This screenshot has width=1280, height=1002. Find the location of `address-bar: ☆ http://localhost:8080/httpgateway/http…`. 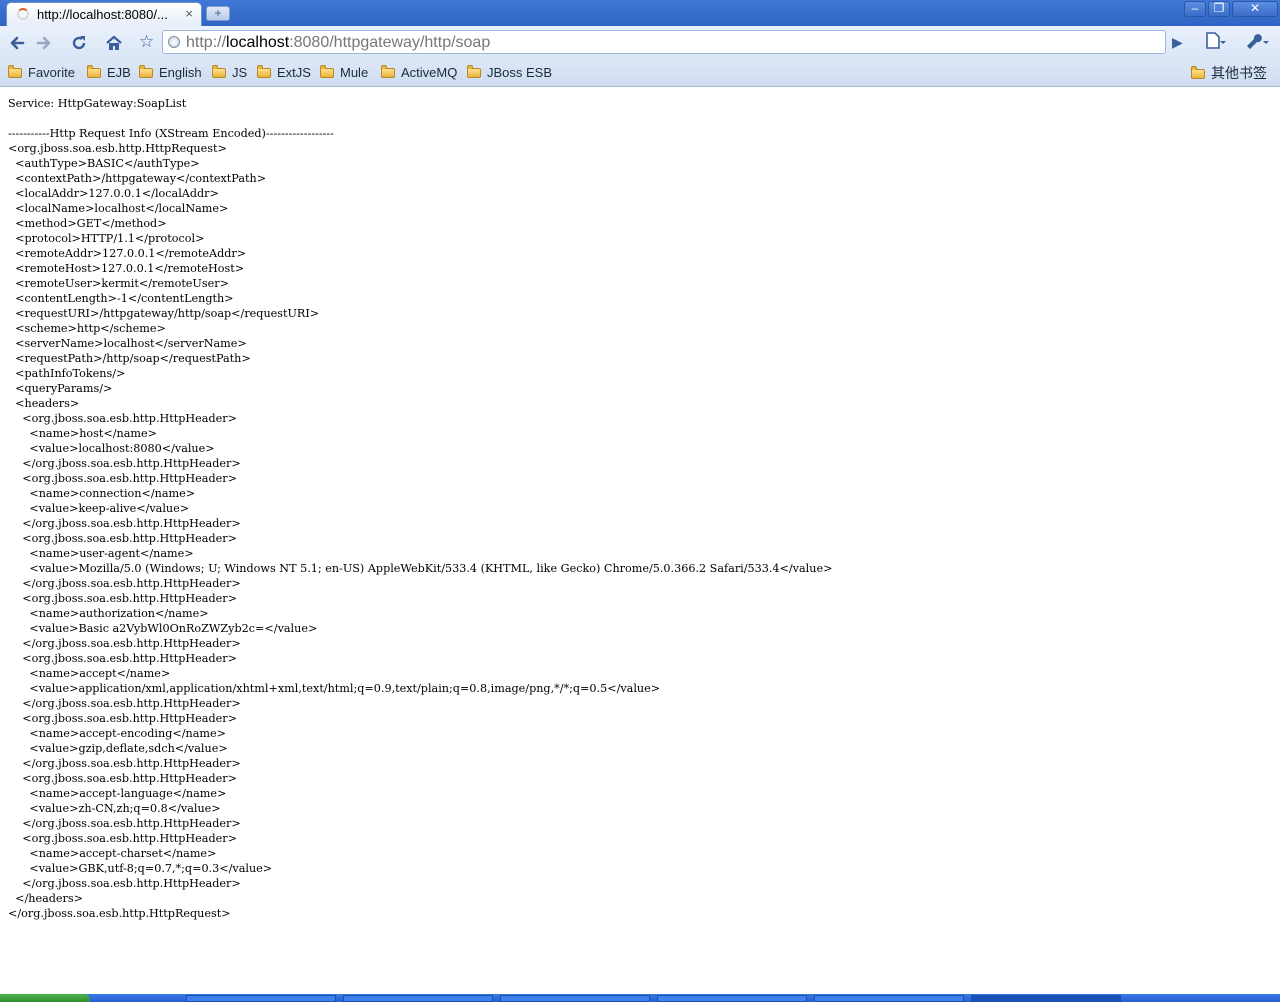

address-bar: ☆ http://localhost:8080/httpgateway/http… is located at coordinates (652, 42).